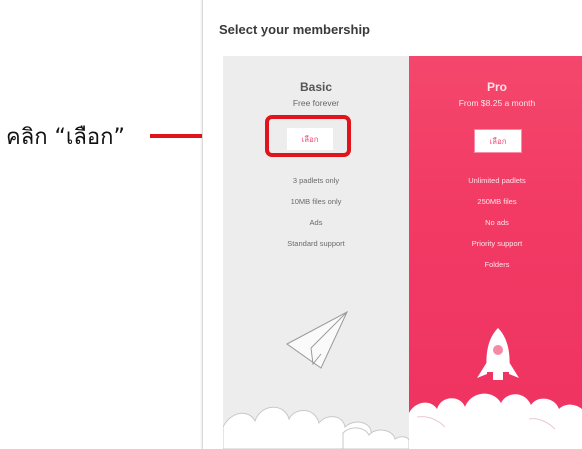 The width and height of the screenshot is (582, 449). What do you see at coordinates (497, 180) in the screenshot?
I see `feature-item: Unlimited padlets` at bounding box center [497, 180].